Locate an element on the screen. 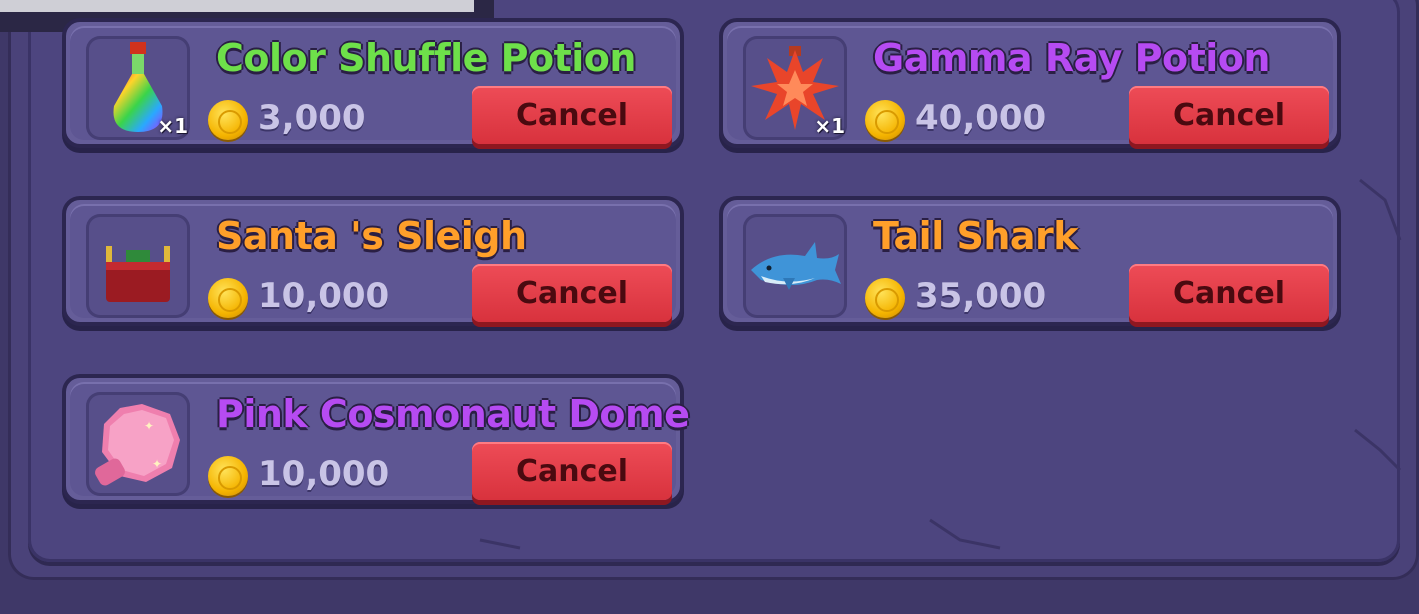  item-name: Gamma Ray Potion is located at coordinates (1071, 58).